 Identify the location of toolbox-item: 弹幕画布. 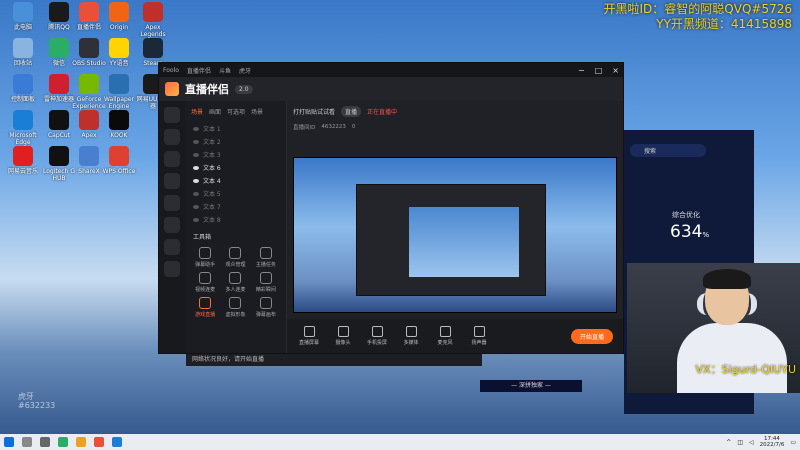
(266, 307).